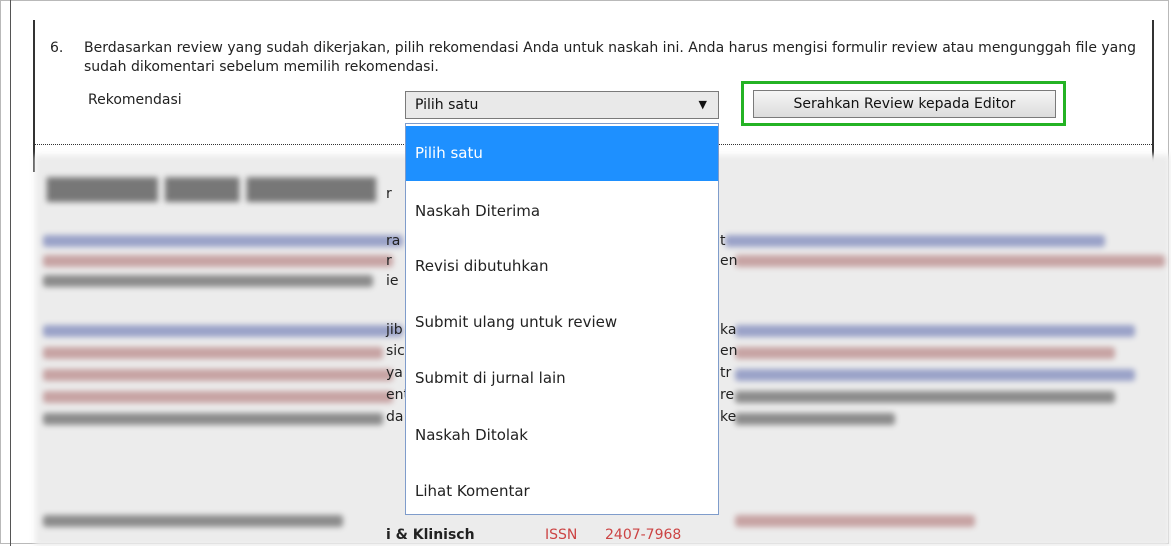 The height and width of the screenshot is (546, 1171). What do you see at coordinates (562, 105) in the screenshot?
I see `recommendation-select: Pilih satu ▼` at bounding box center [562, 105].